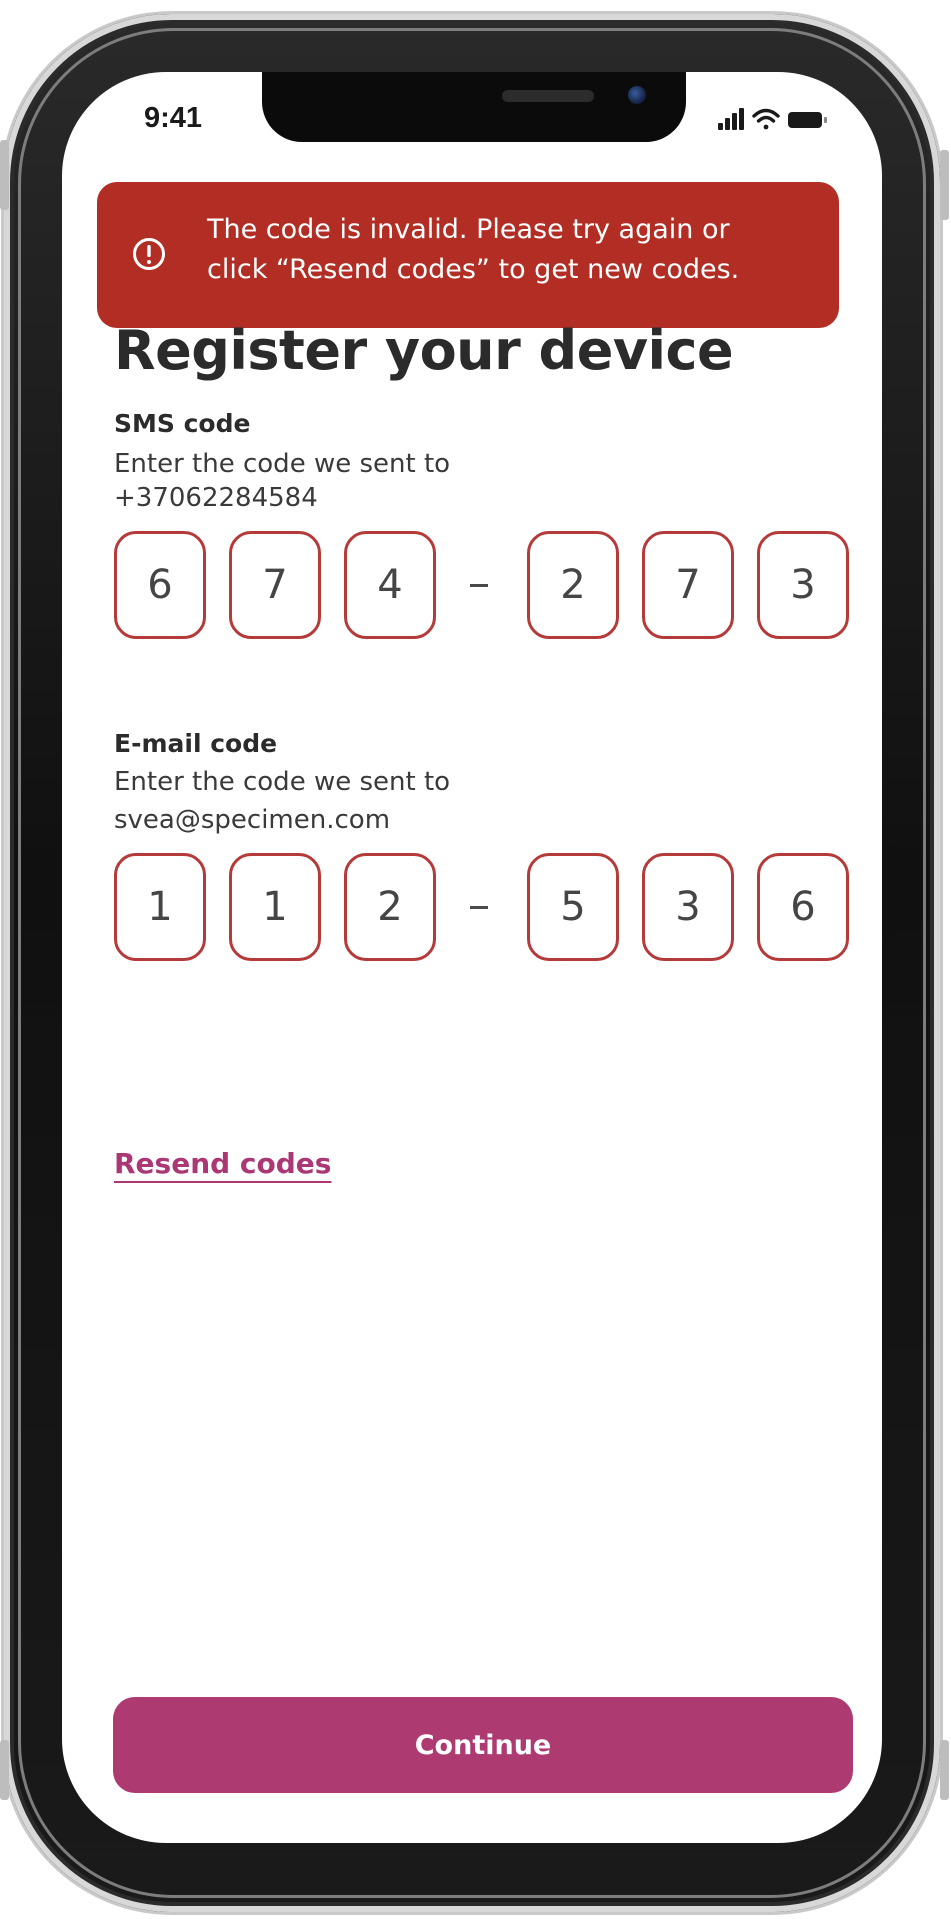  Describe the element at coordinates (731, 119) in the screenshot. I see `signal-icon` at that location.